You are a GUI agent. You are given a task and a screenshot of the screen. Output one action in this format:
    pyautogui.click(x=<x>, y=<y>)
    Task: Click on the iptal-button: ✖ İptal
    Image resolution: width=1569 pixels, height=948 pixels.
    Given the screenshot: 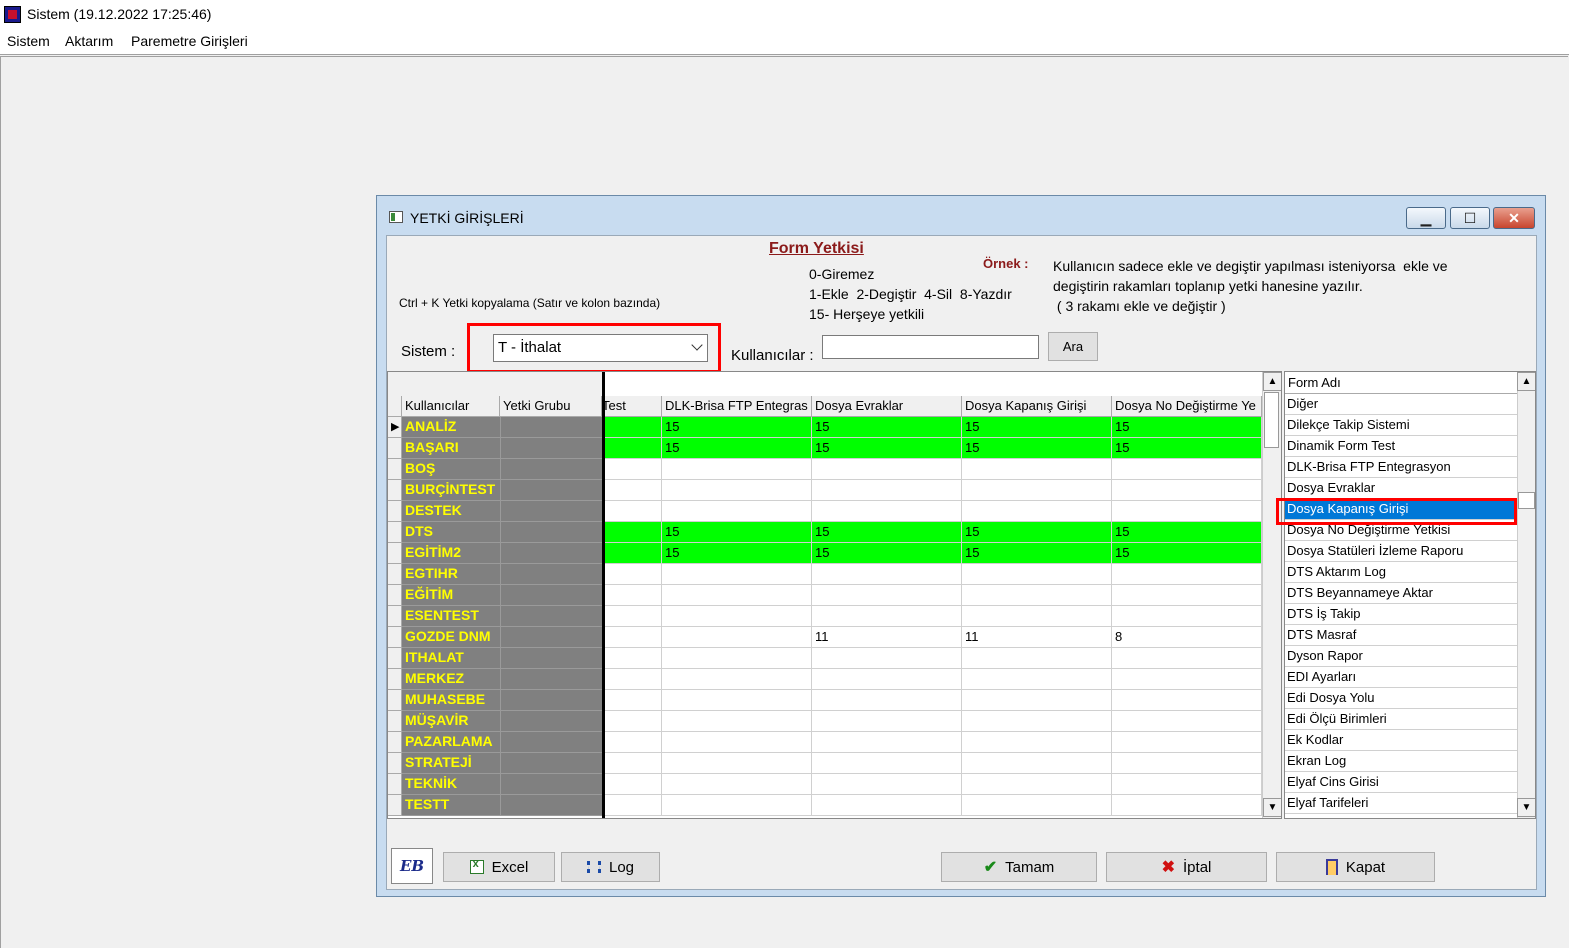 What is the action you would take?
    pyautogui.click(x=1186, y=867)
    